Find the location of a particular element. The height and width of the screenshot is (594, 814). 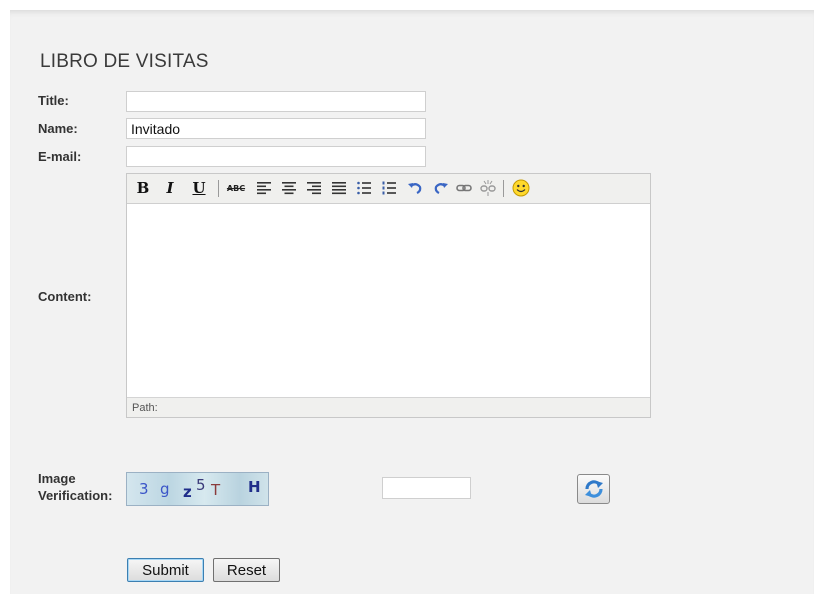

captcha-char: 3 is located at coordinates (144, 489).